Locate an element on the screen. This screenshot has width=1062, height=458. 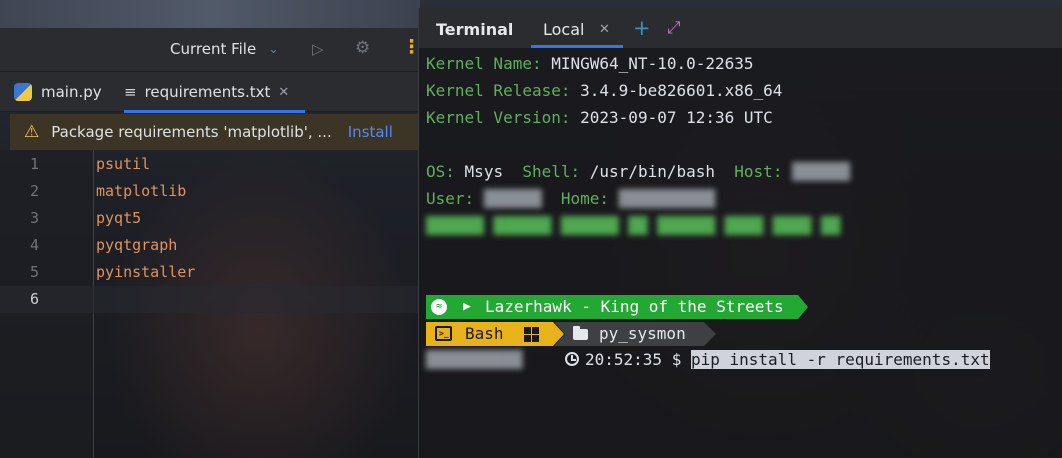
requirement-entry: matplotlib is located at coordinates (141, 191).